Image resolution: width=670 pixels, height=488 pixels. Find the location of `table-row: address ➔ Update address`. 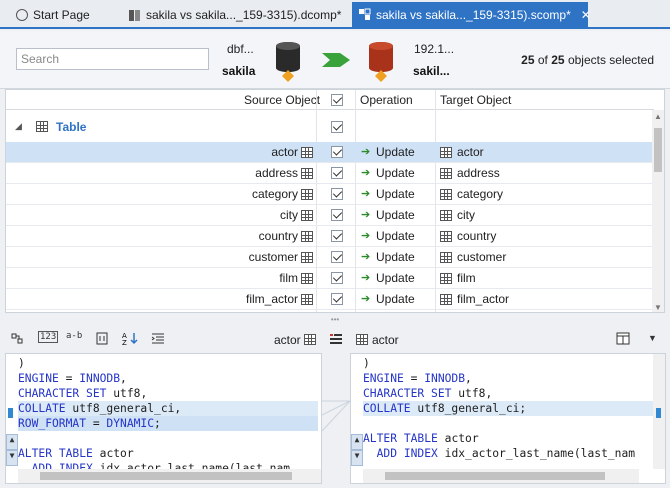

table-row: address ➔ Update address is located at coordinates (330, 173).